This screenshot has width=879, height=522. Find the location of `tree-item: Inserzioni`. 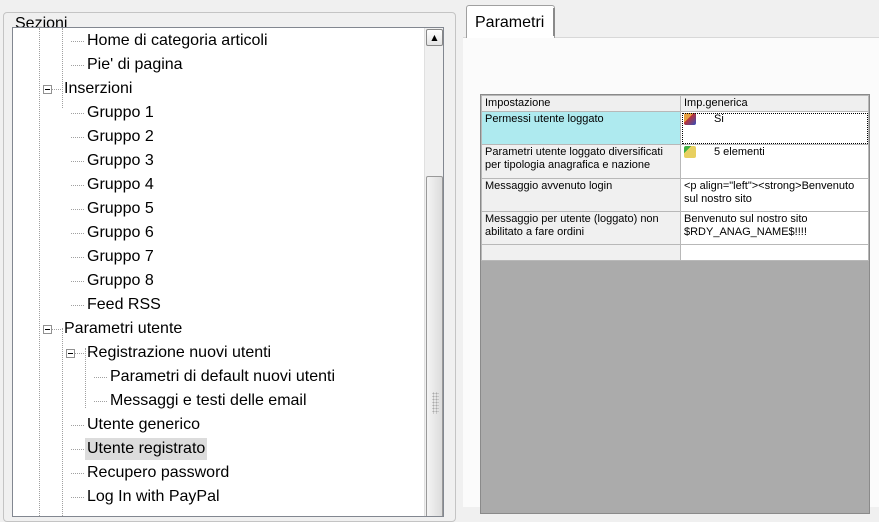

tree-item: Inserzioni is located at coordinates (98, 89).